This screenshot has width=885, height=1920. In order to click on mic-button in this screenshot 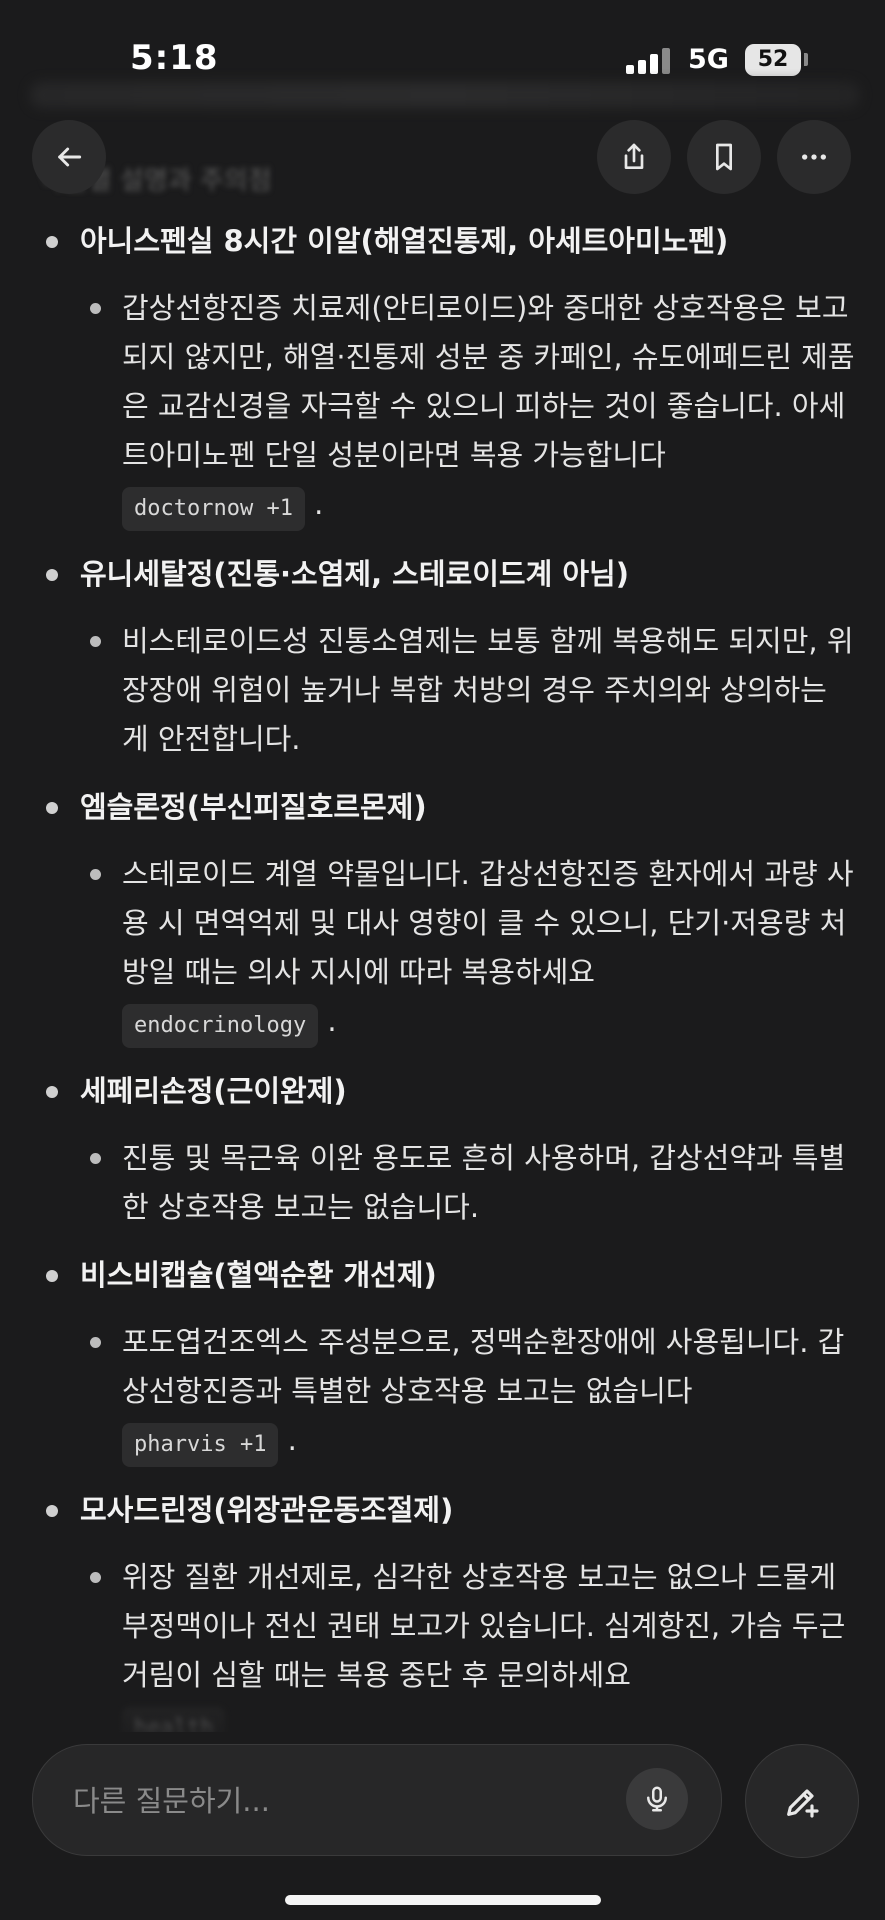, I will do `click(657, 1799)`.